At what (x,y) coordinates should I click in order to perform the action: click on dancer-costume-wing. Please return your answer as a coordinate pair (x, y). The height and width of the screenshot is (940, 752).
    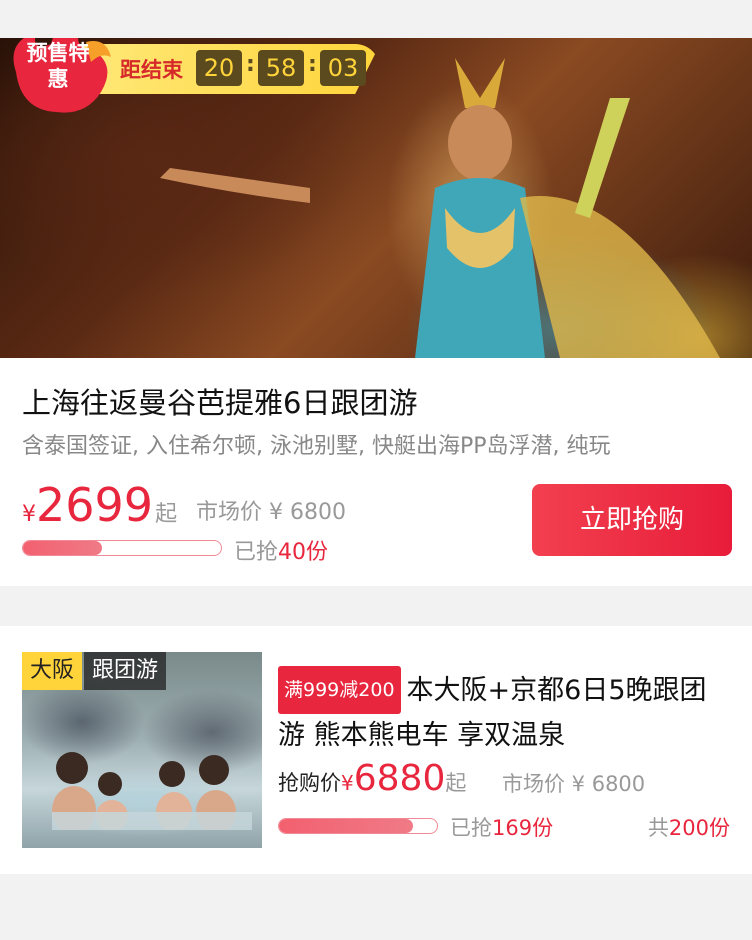
    Looking at the image, I should click on (620, 228).